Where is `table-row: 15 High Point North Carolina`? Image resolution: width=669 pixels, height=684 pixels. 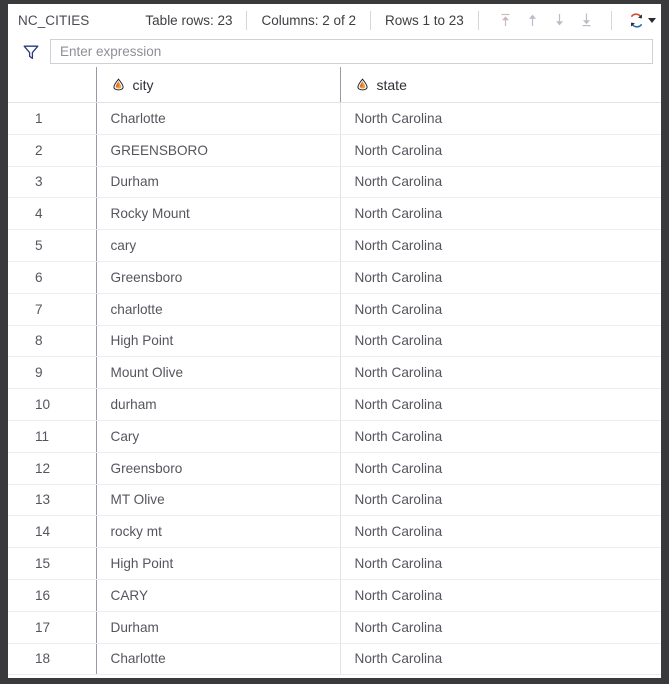
table-row: 15 High Point North Carolina is located at coordinates (334, 563).